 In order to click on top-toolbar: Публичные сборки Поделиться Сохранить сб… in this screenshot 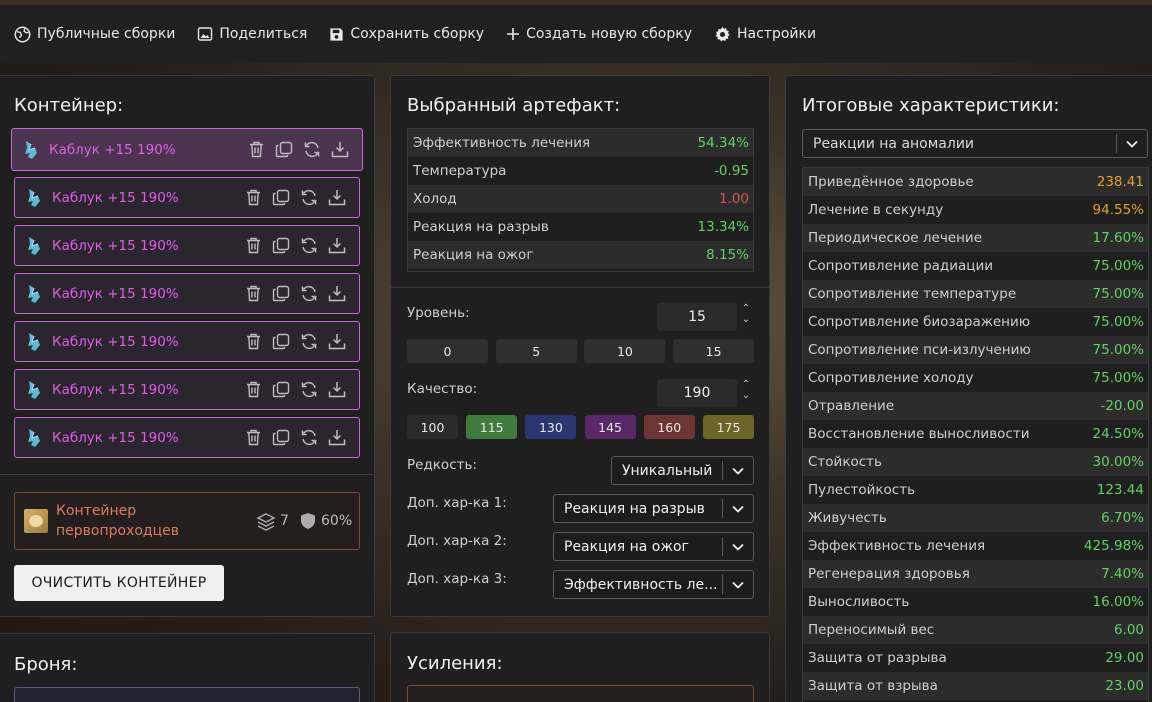, I will do `click(576, 31)`.